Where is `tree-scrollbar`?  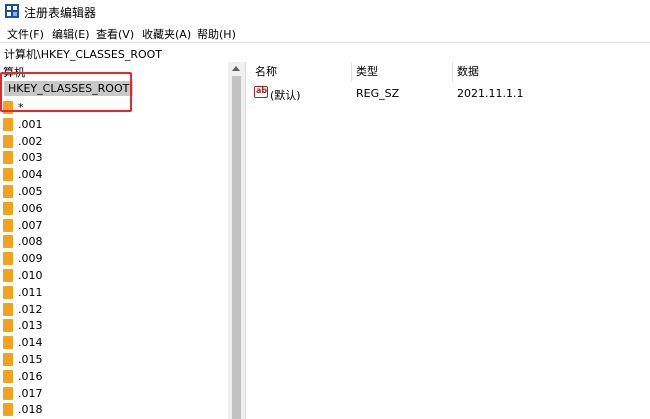
tree-scrollbar is located at coordinates (236, 240).